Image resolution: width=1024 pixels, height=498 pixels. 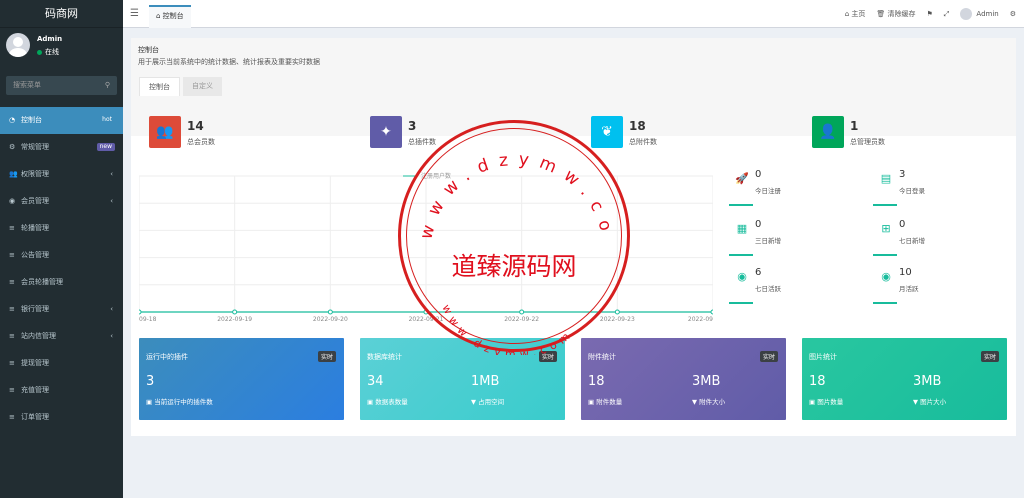 What do you see at coordinates (148, 50) in the screenshot?
I see `page-title: 控制台` at bounding box center [148, 50].